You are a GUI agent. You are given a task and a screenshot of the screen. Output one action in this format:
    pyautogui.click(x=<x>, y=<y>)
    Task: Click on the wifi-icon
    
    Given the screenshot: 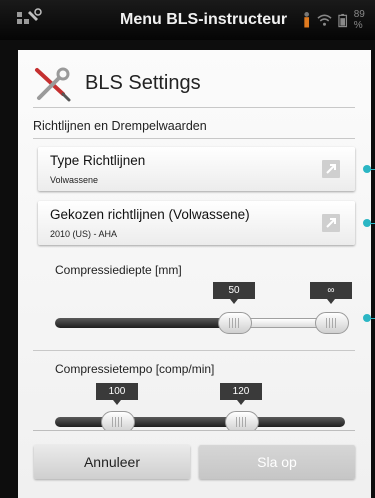 What is the action you would take?
    pyautogui.click(x=324, y=20)
    